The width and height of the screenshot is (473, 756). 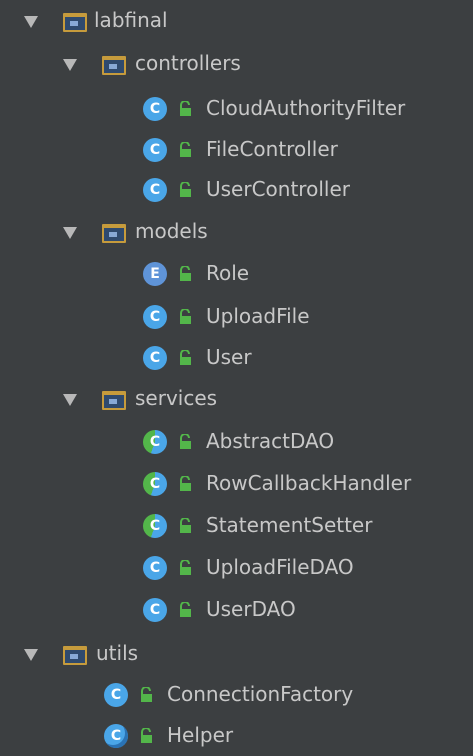 I want to click on enum-icon: E, so click(x=155, y=274).